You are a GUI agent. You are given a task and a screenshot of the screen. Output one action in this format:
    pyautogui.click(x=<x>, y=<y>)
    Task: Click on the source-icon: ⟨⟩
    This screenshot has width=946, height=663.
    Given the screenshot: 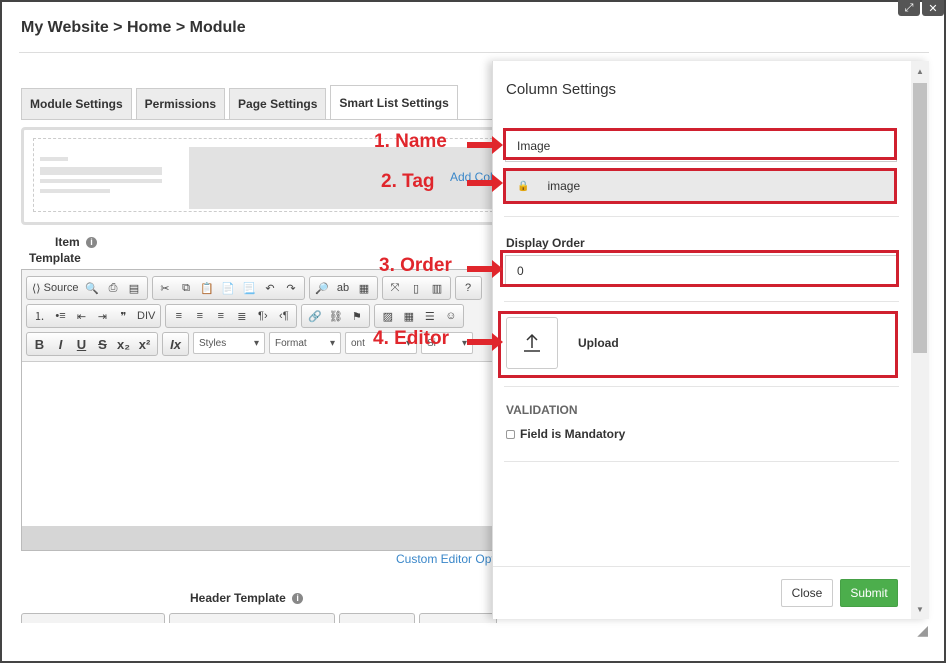 What is the action you would take?
    pyautogui.click(x=38, y=288)
    